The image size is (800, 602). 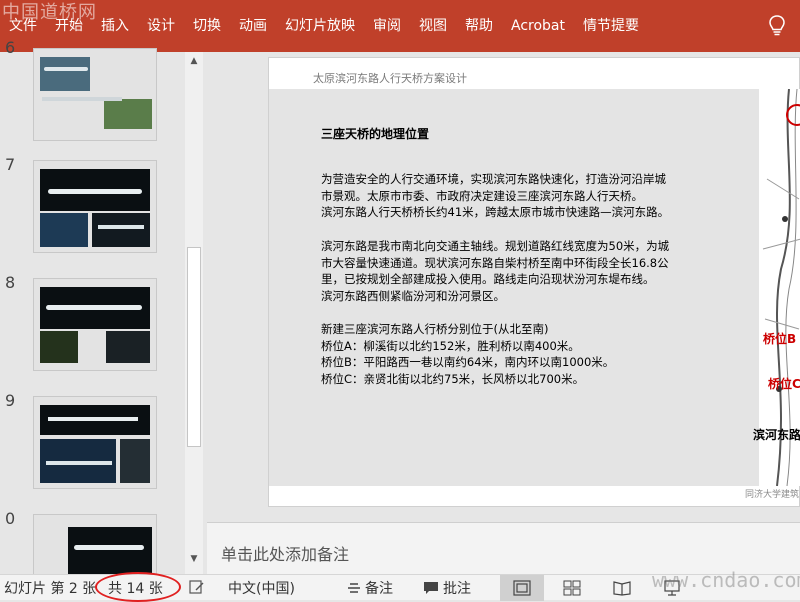 What do you see at coordinates (10, 400) in the screenshot?
I see `thumb-number: 9` at bounding box center [10, 400].